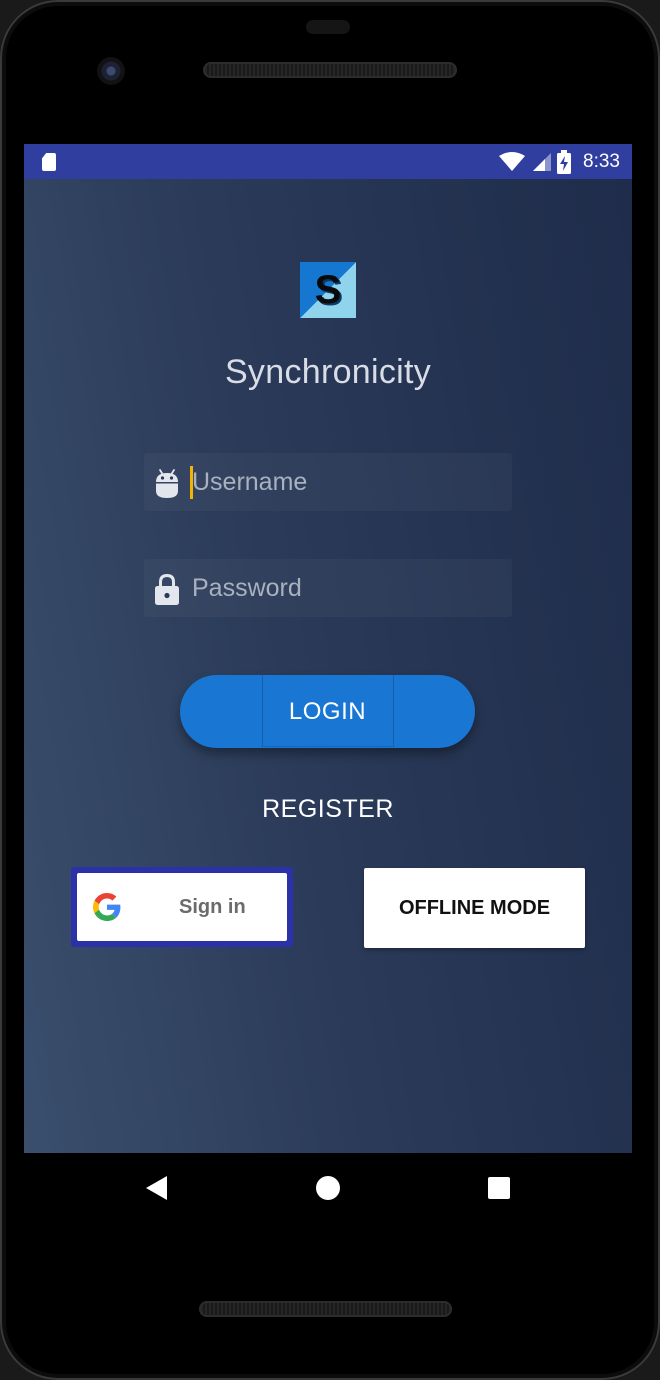 This screenshot has height=1380, width=660. What do you see at coordinates (328, 372) in the screenshot?
I see `app-title: Synchronicity` at bounding box center [328, 372].